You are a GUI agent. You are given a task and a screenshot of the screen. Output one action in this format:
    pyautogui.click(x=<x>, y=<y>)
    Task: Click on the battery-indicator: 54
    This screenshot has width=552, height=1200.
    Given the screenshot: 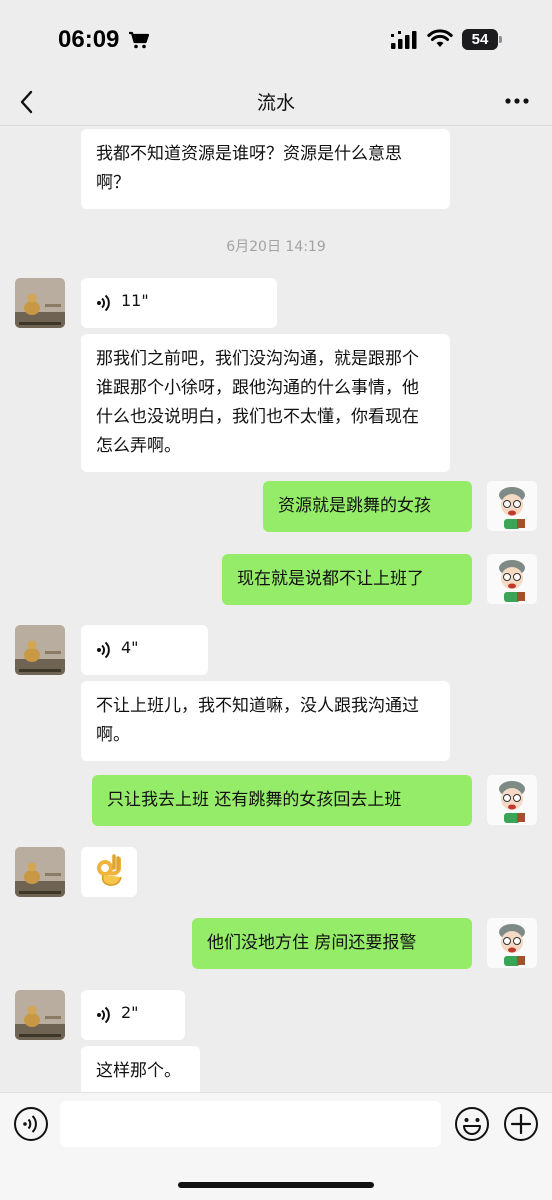 What is the action you would take?
    pyautogui.click(x=480, y=39)
    